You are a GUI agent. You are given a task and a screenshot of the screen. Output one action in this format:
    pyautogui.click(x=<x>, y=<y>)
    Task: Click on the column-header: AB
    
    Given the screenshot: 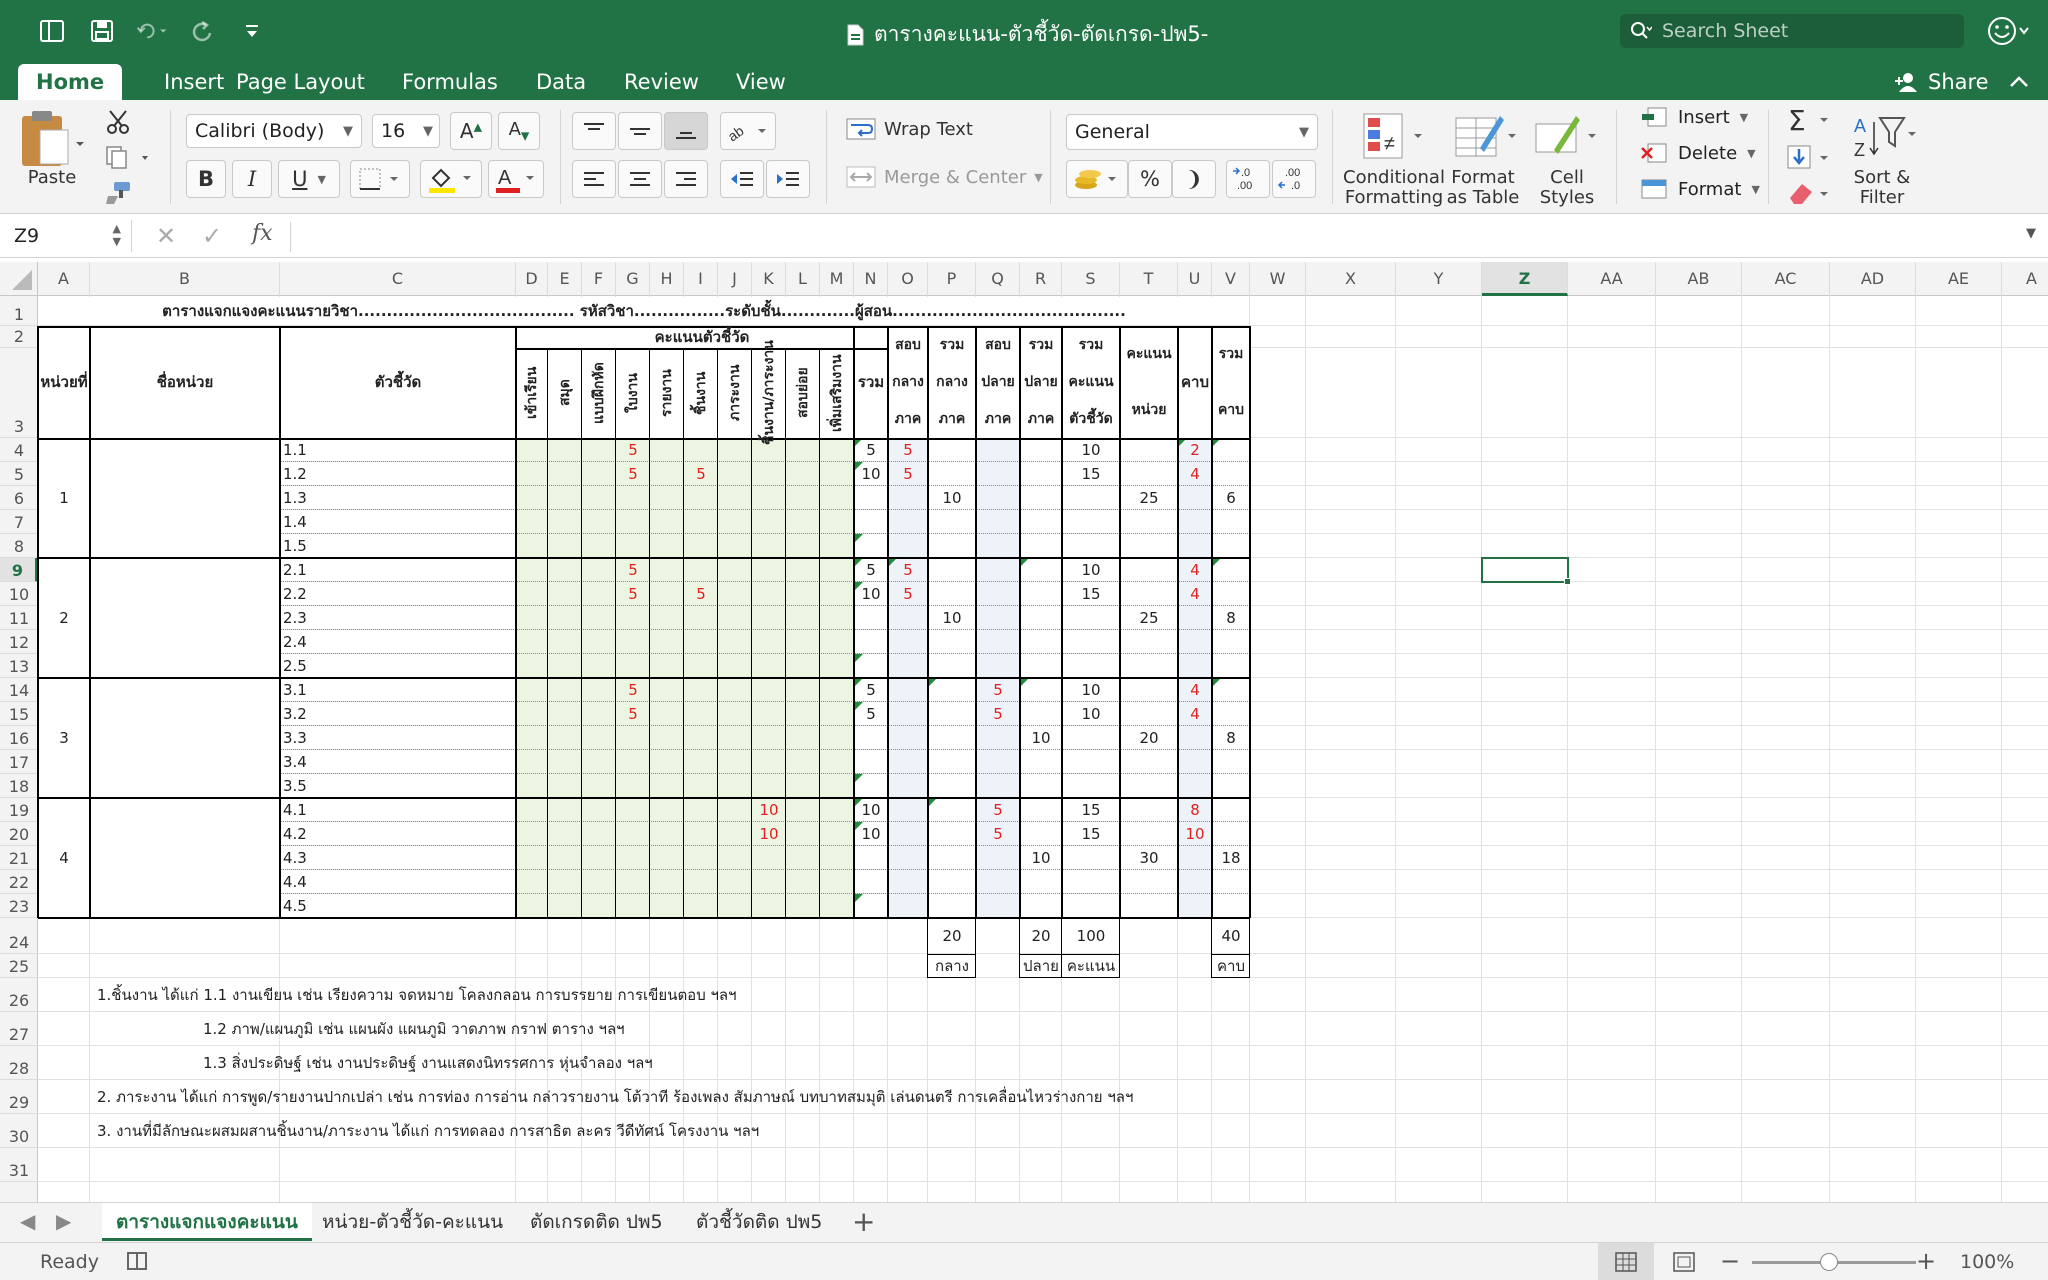 What is the action you would take?
    pyautogui.click(x=1699, y=279)
    